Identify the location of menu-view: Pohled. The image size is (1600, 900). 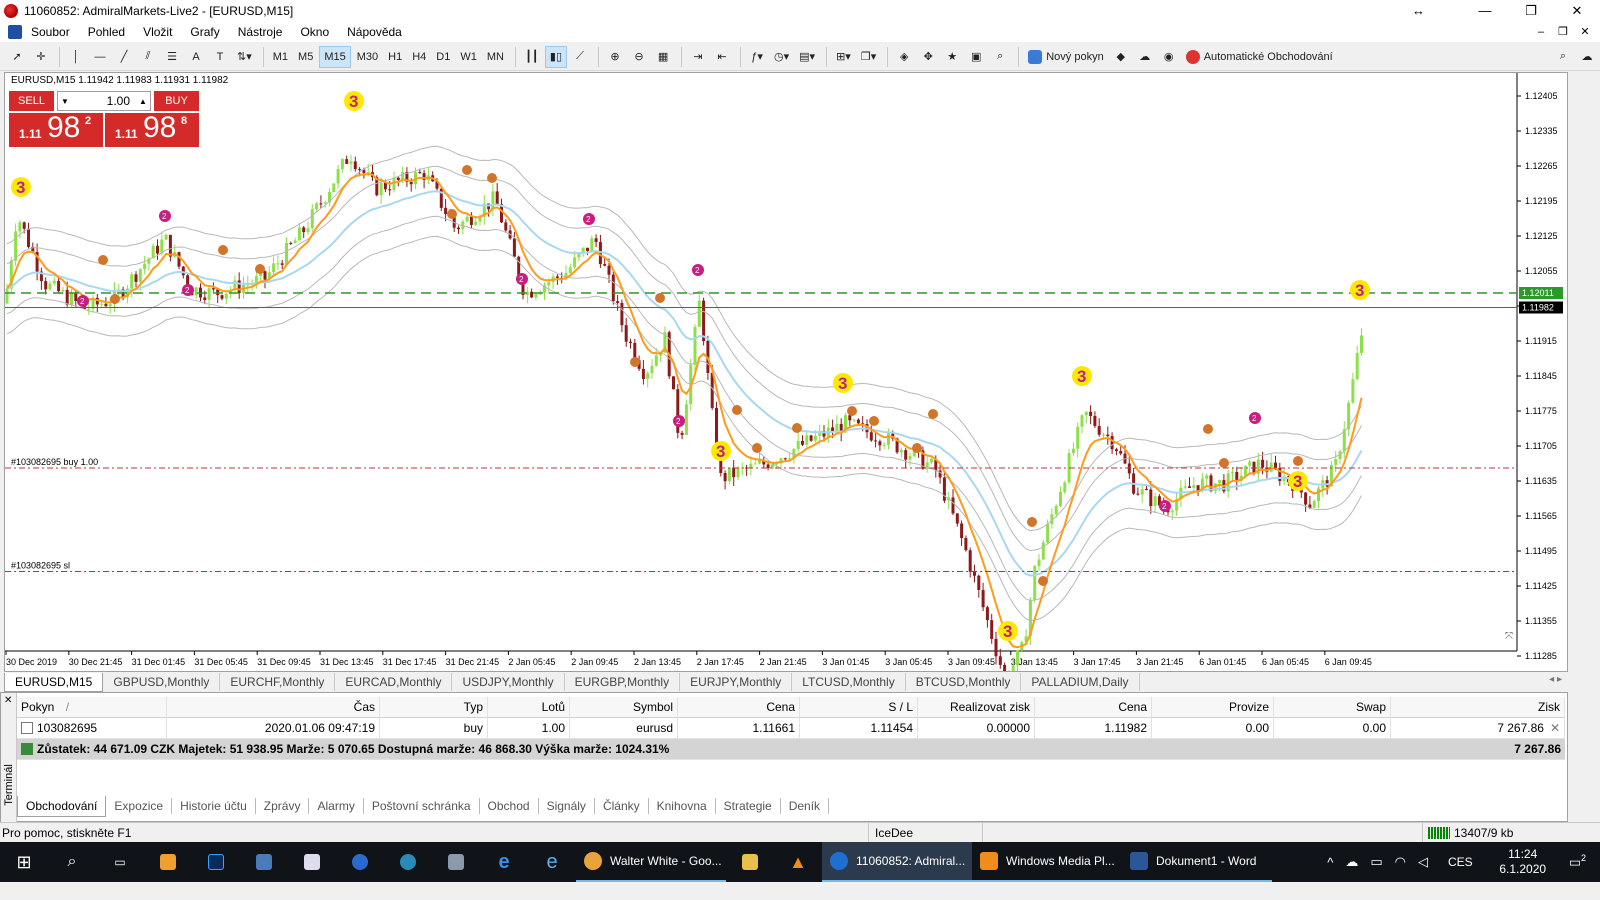
(106, 32).